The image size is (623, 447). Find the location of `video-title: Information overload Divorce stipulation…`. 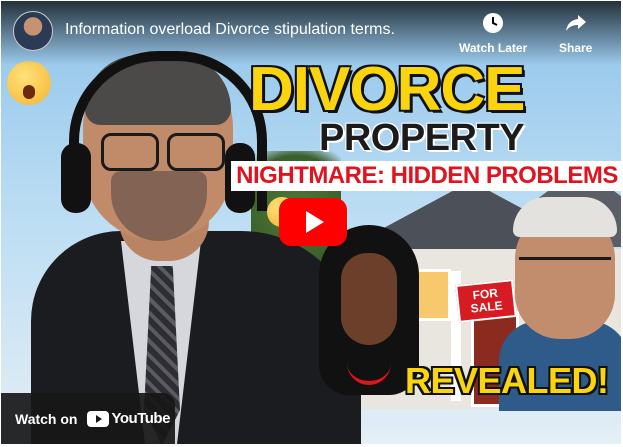

video-title: Information overload Divorce stipulation… is located at coordinates (230, 30).